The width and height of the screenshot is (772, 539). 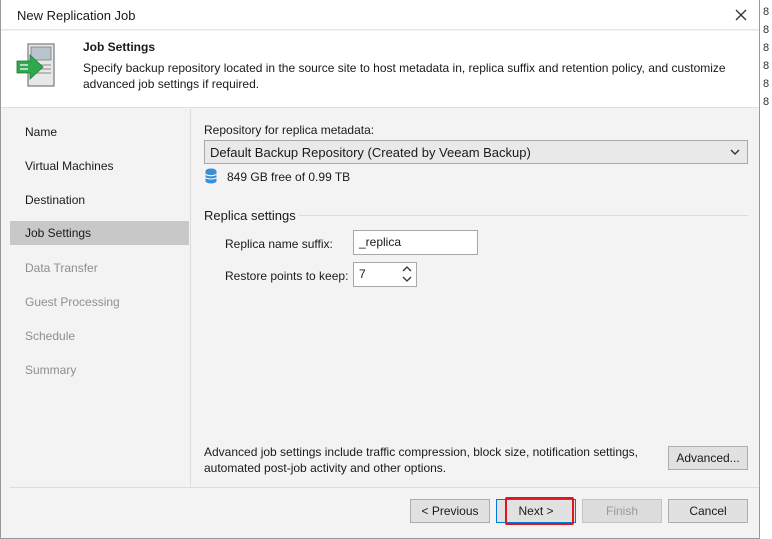 I want to click on step-destination: Destination, so click(x=99, y=200).